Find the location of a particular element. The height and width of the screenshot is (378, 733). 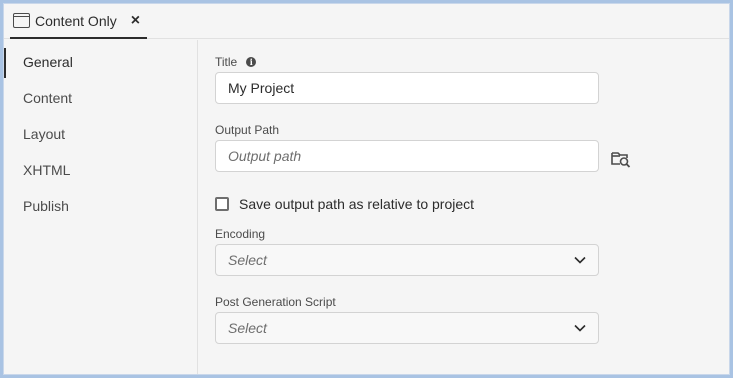

post-script-select-value: Select is located at coordinates (247, 328).